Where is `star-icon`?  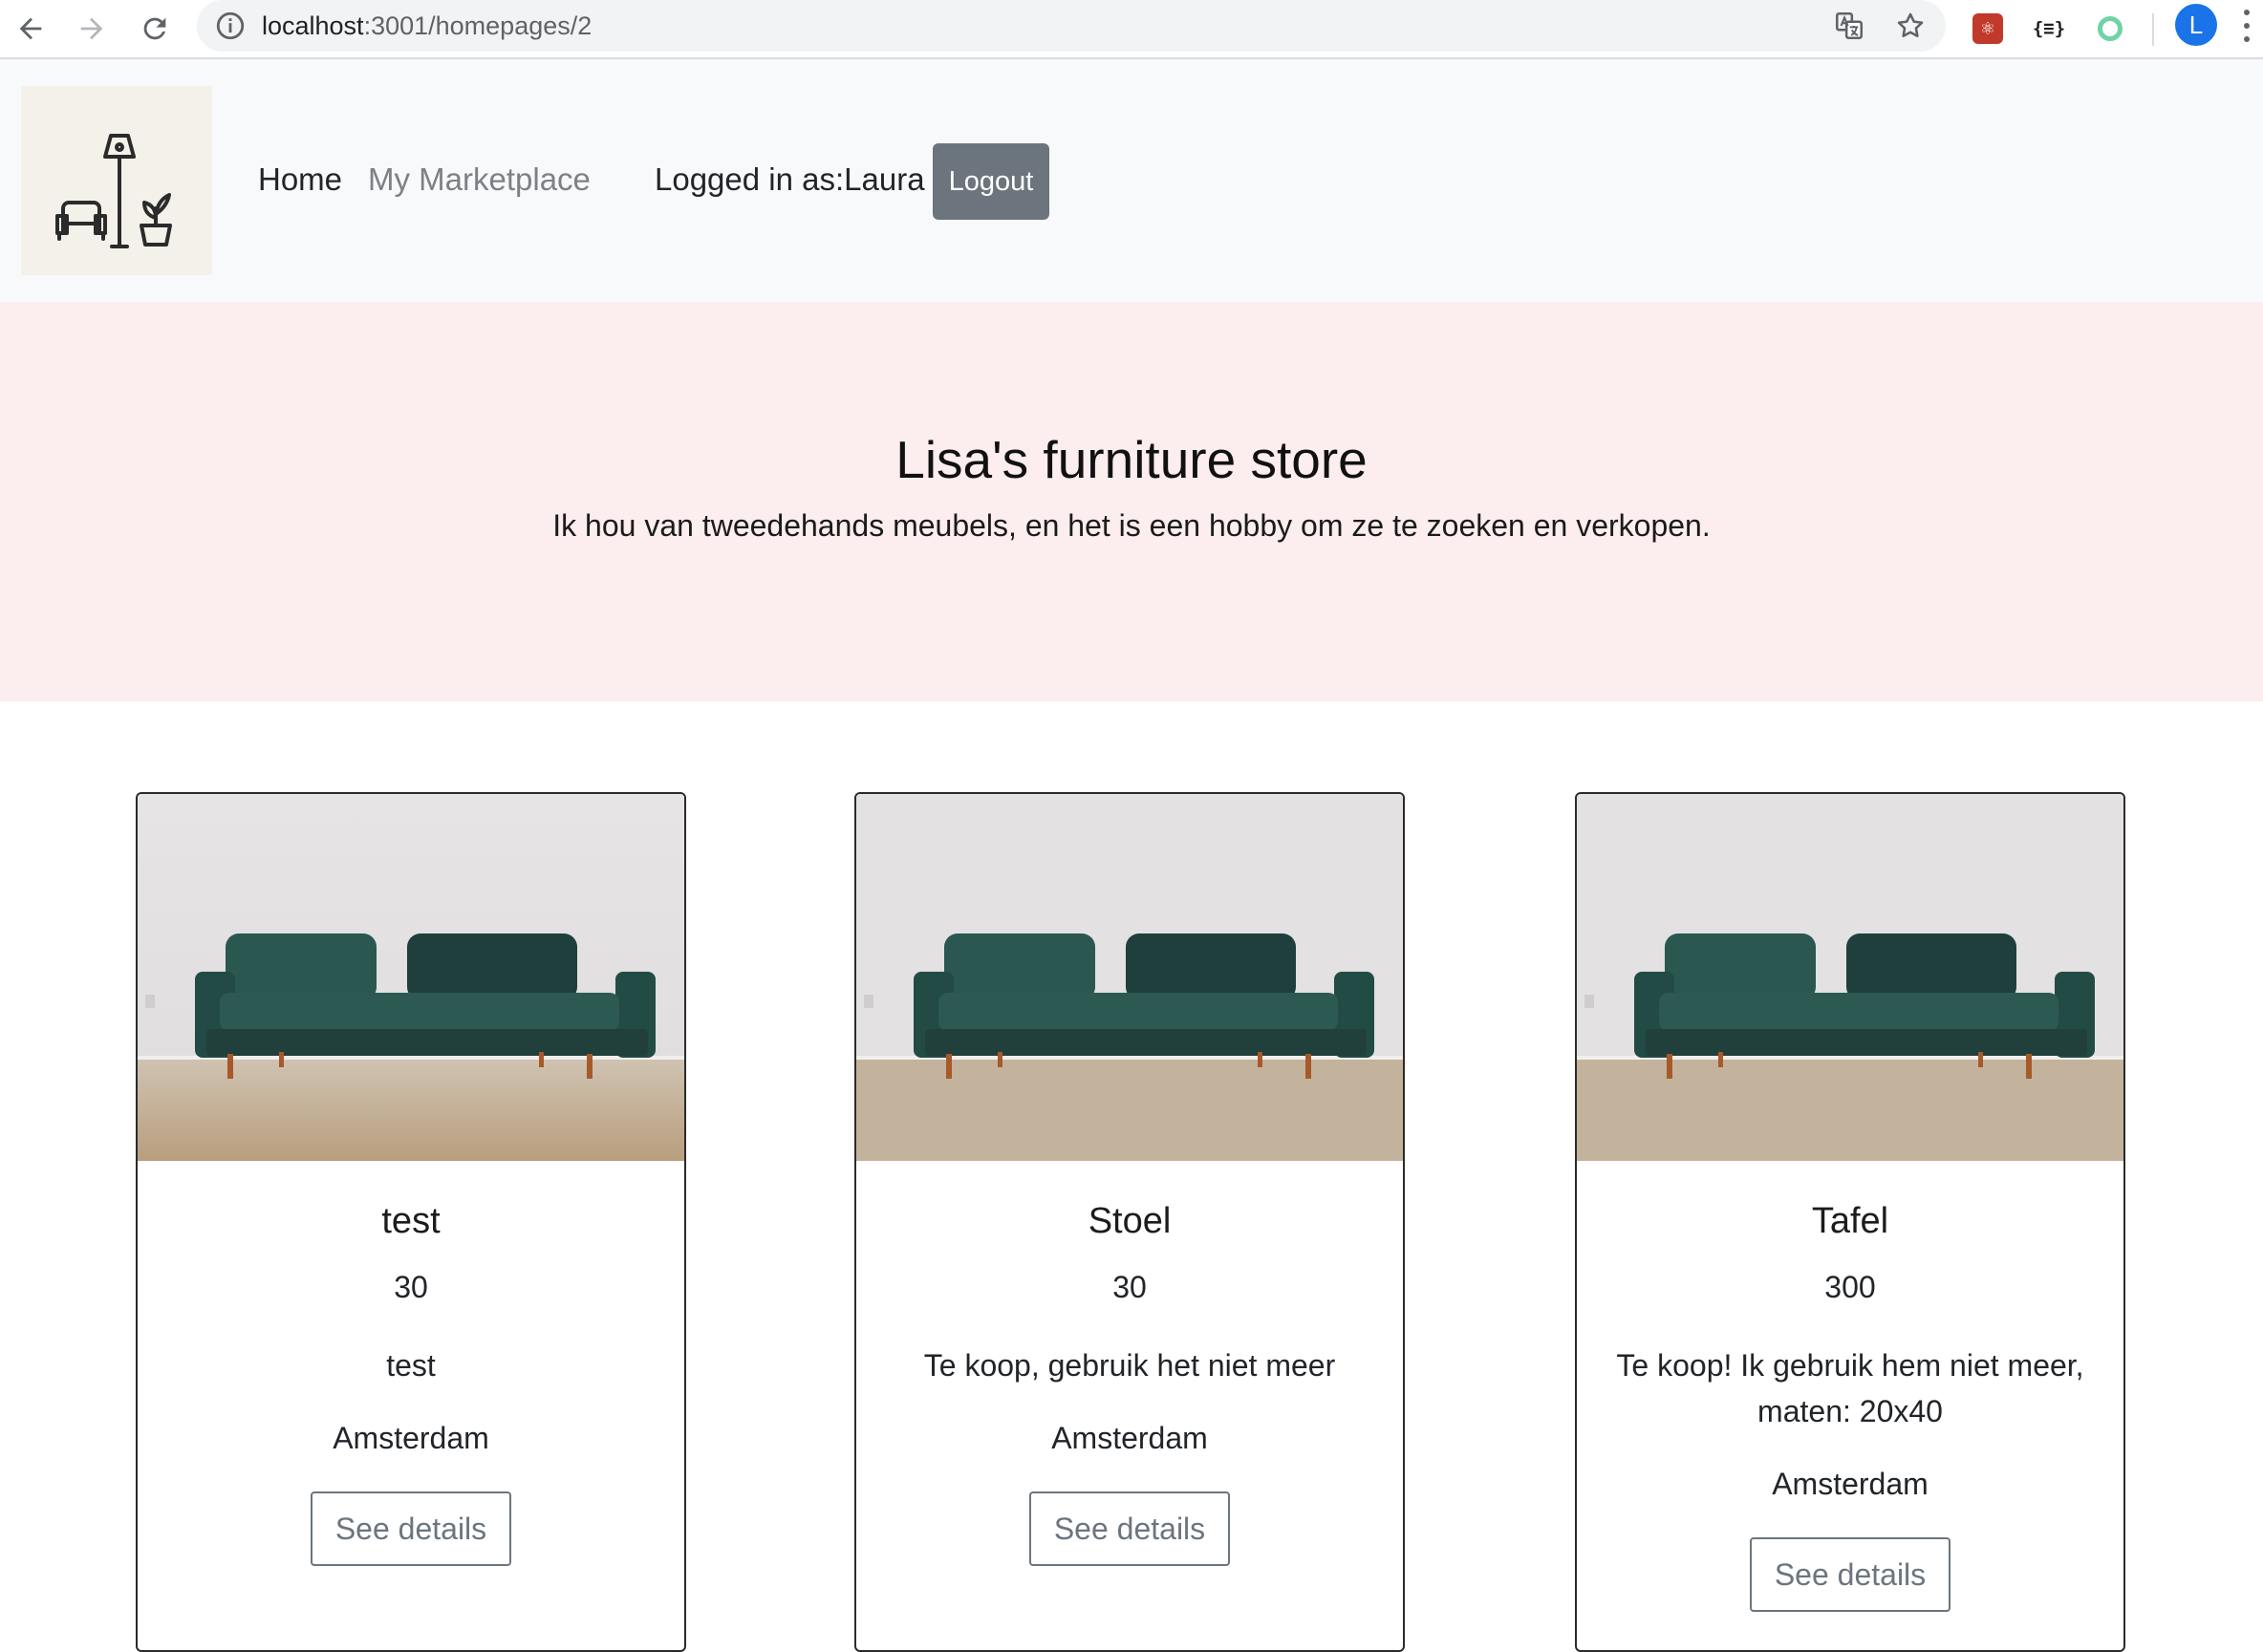 star-icon is located at coordinates (1910, 26).